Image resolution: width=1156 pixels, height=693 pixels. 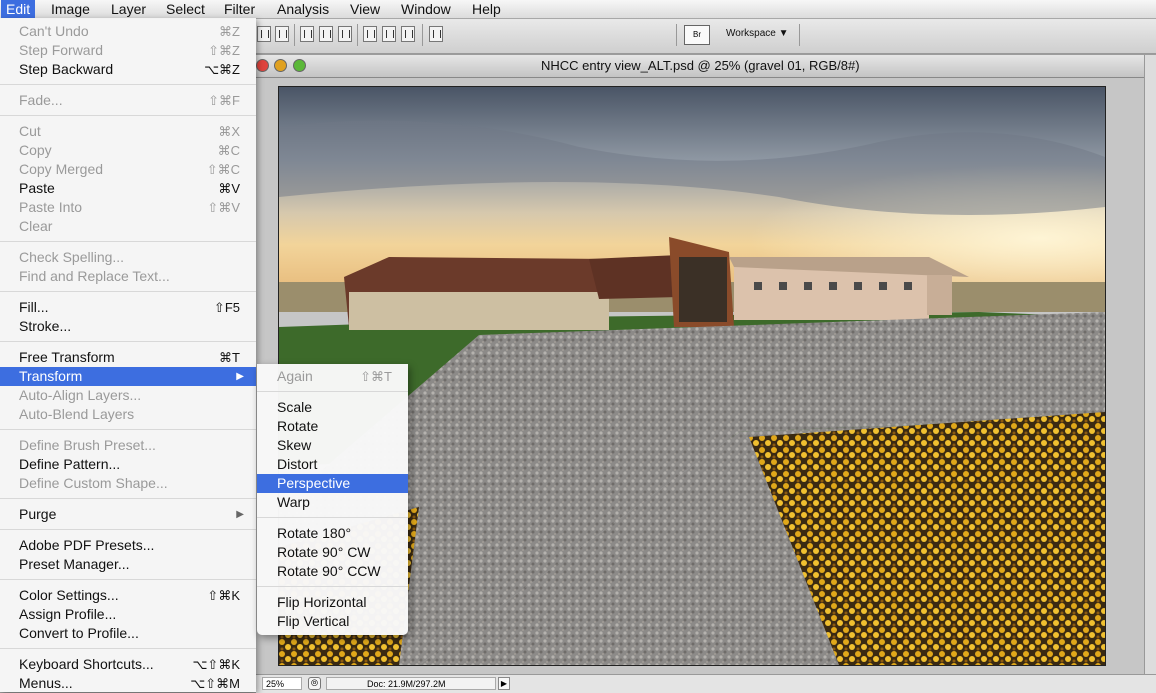 I want to click on menu-item-label: Paste, so click(x=37, y=188).